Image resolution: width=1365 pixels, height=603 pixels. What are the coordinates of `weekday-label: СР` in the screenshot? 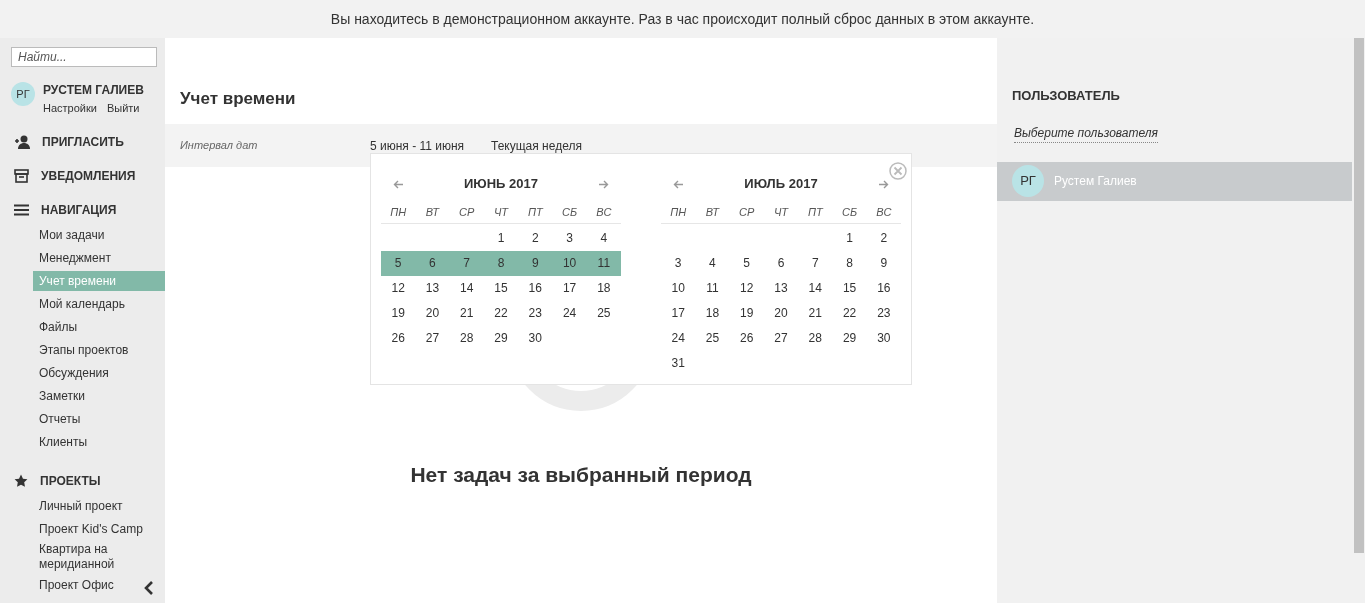 It's located at (747, 212).